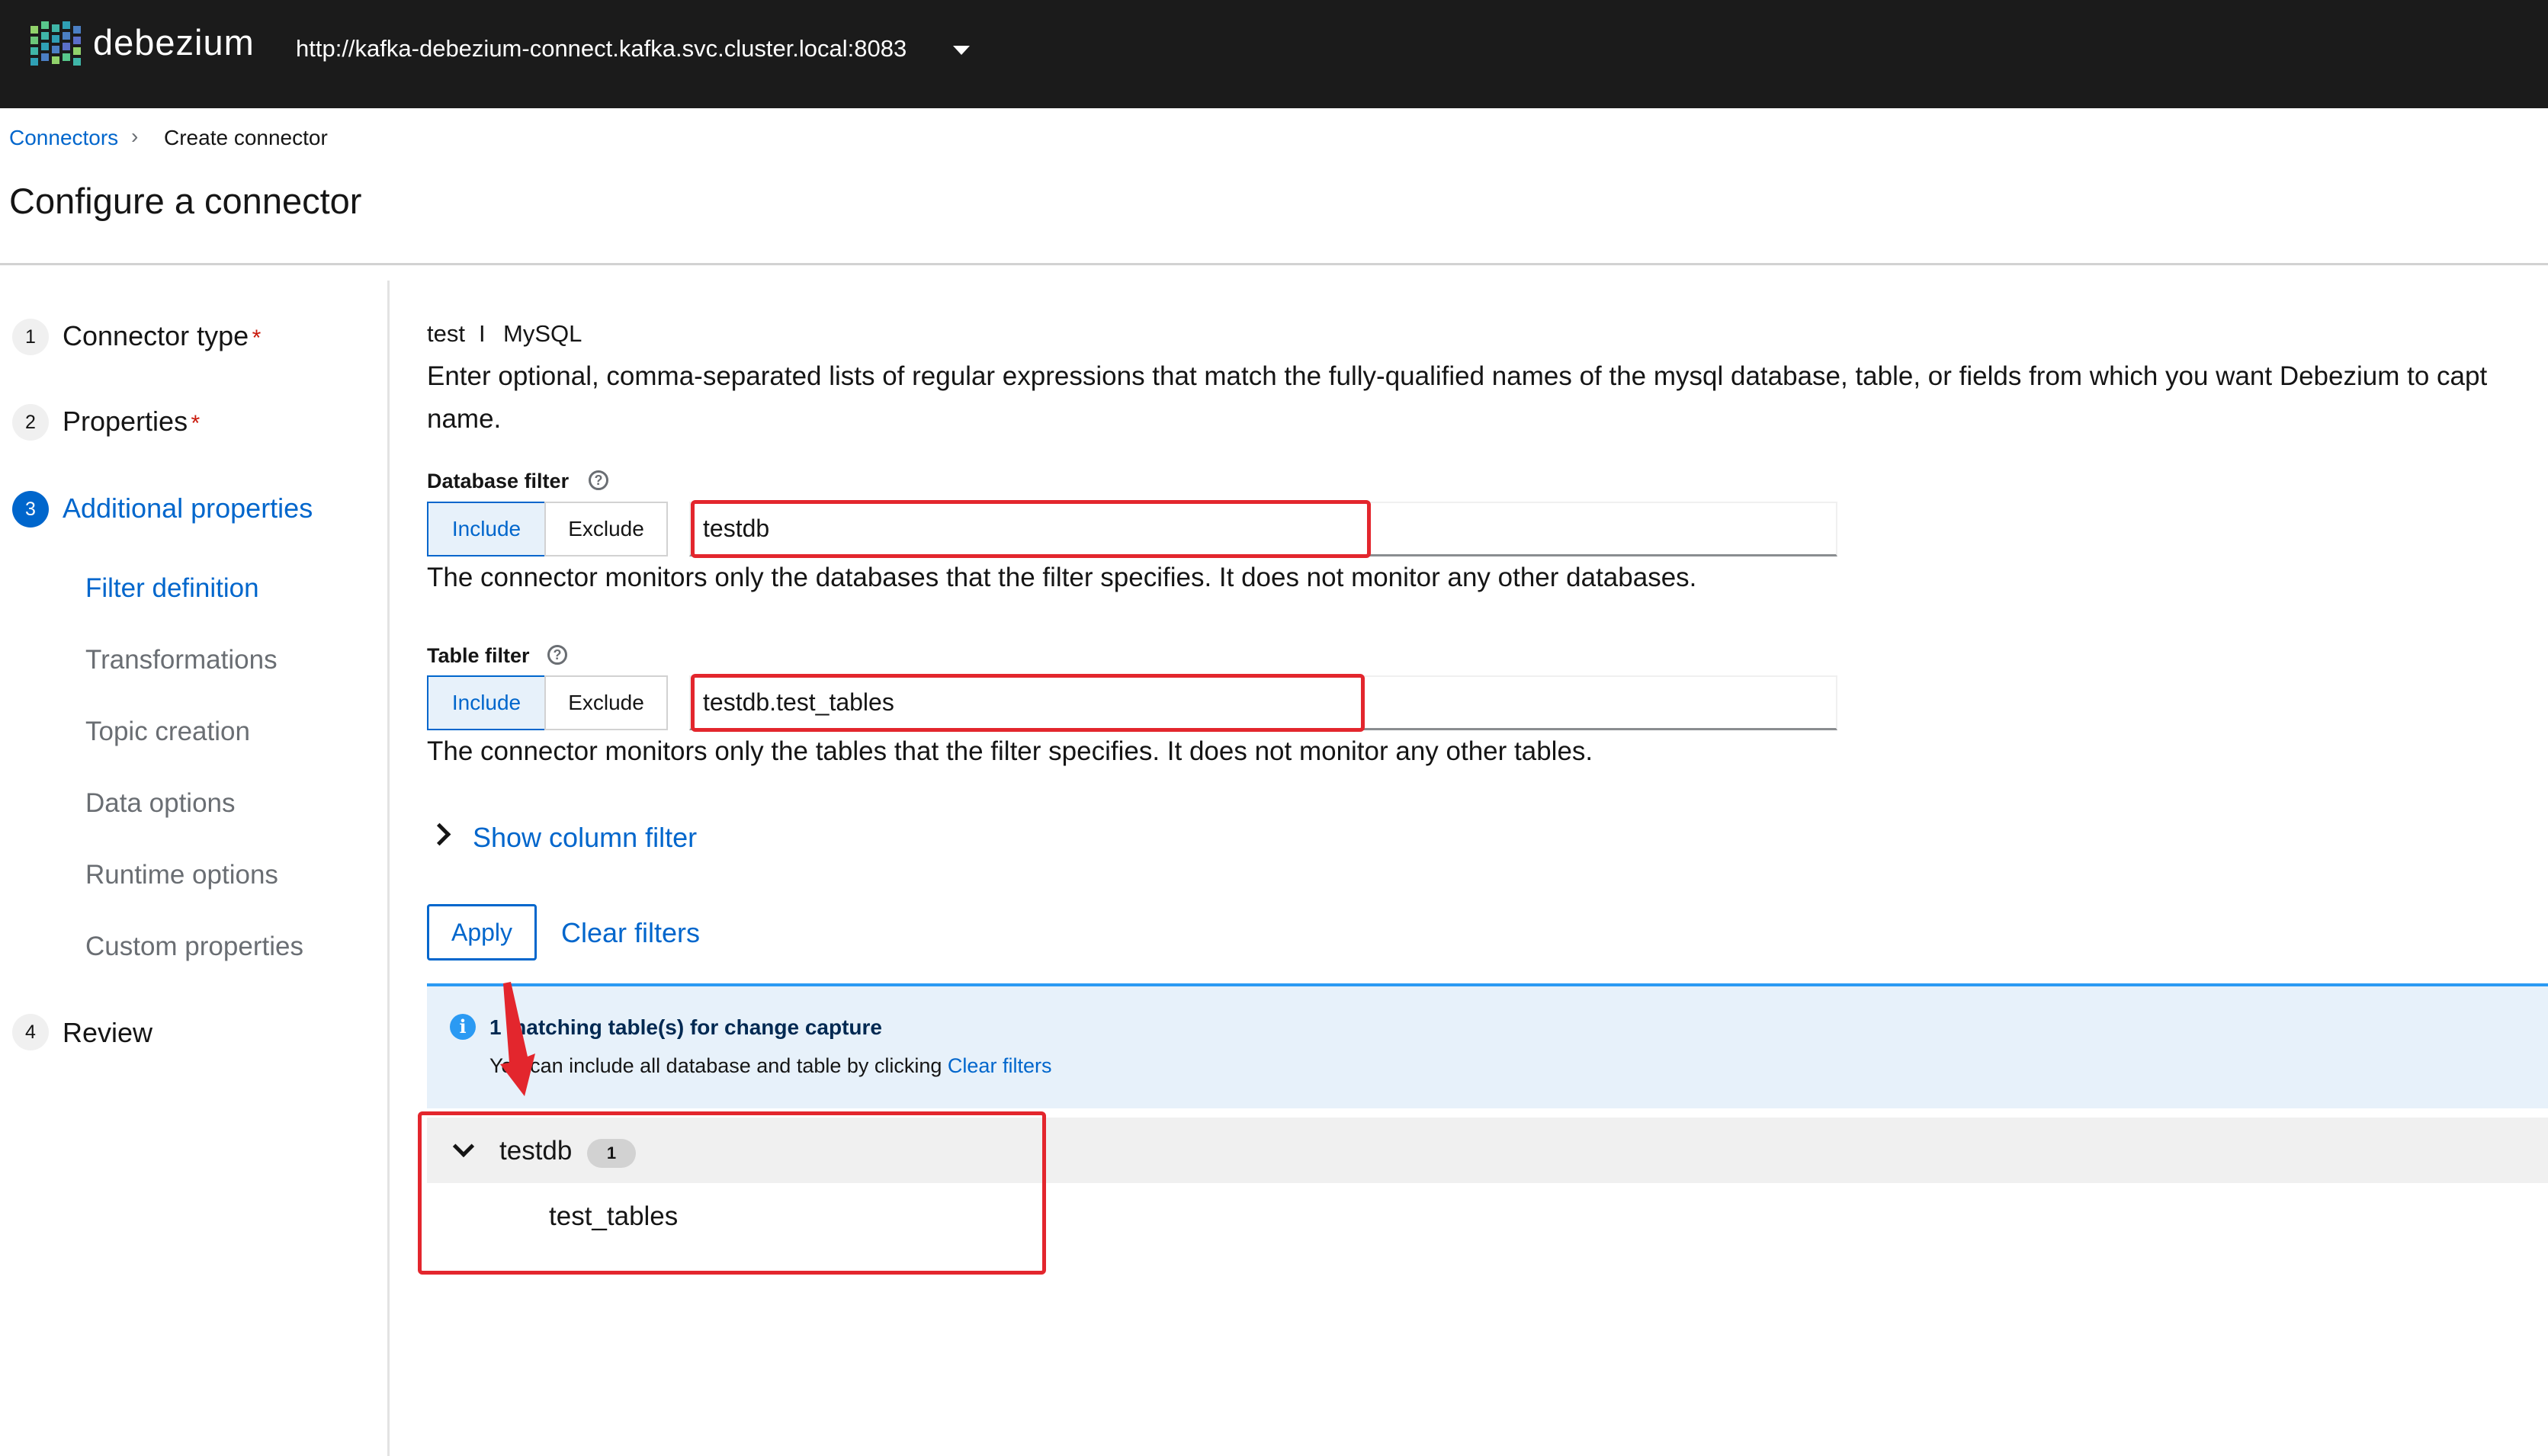  Describe the element at coordinates (167, 732) in the screenshot. I see `substep-topic-creation: Topic creation` at that location.